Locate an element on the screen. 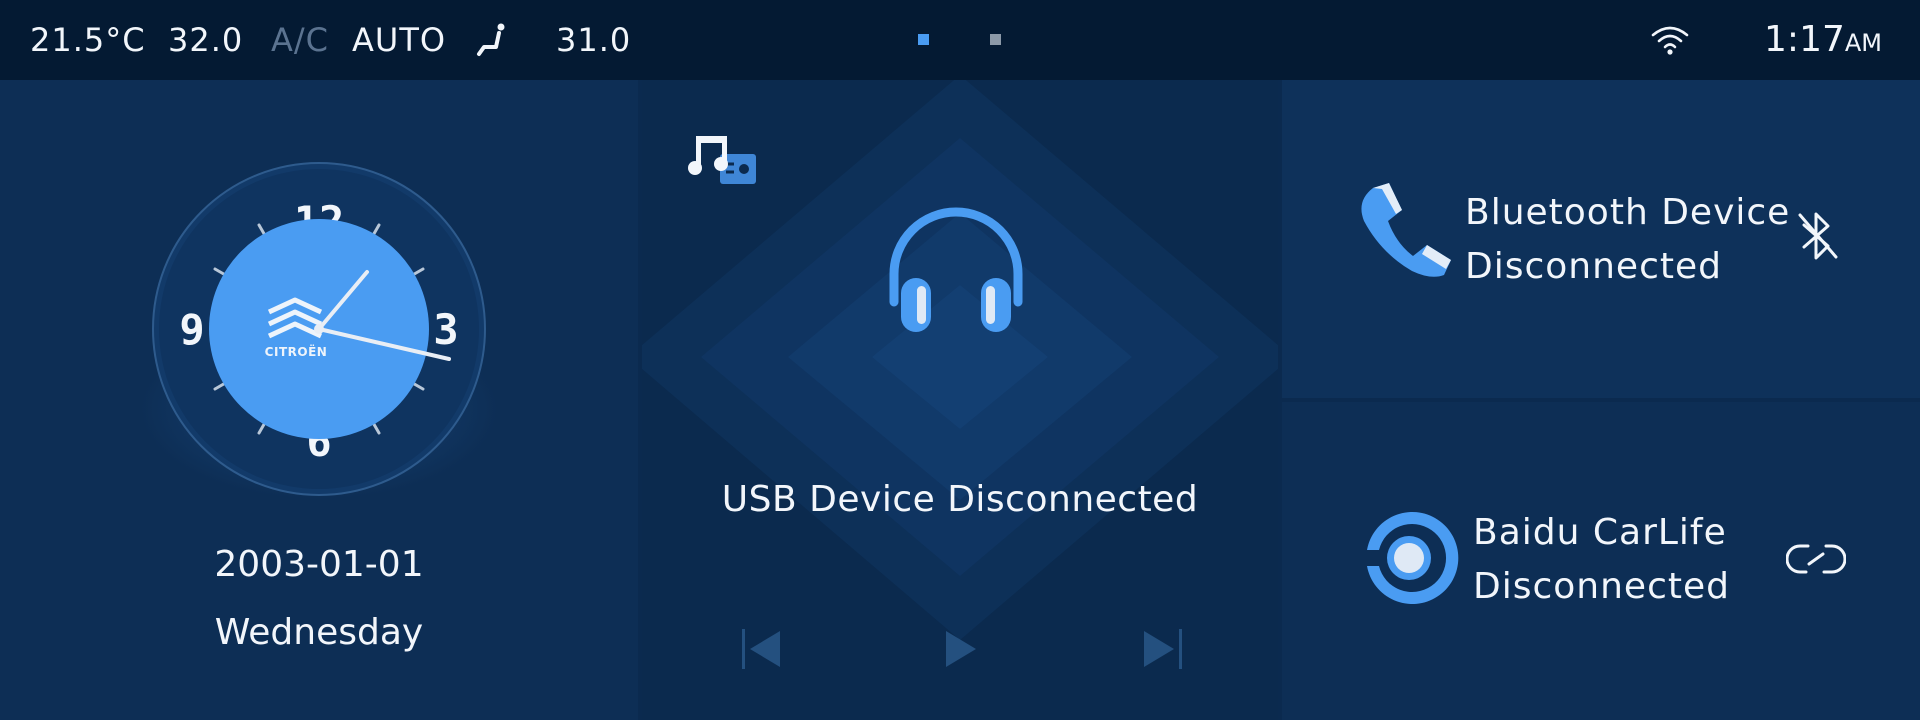 This screenshot has height=720, width=1920. hand-pivot is located at coordinates (319, 329).